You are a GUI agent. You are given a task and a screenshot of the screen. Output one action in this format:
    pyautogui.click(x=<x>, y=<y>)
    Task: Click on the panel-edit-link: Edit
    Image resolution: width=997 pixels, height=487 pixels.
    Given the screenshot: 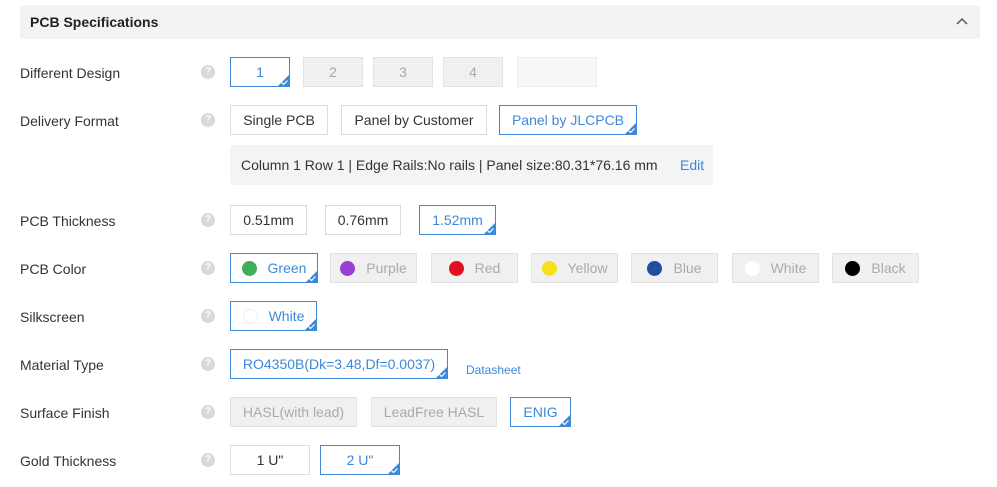 What is the action you would take?
    pyautogui.click(x=692, y=165)
    